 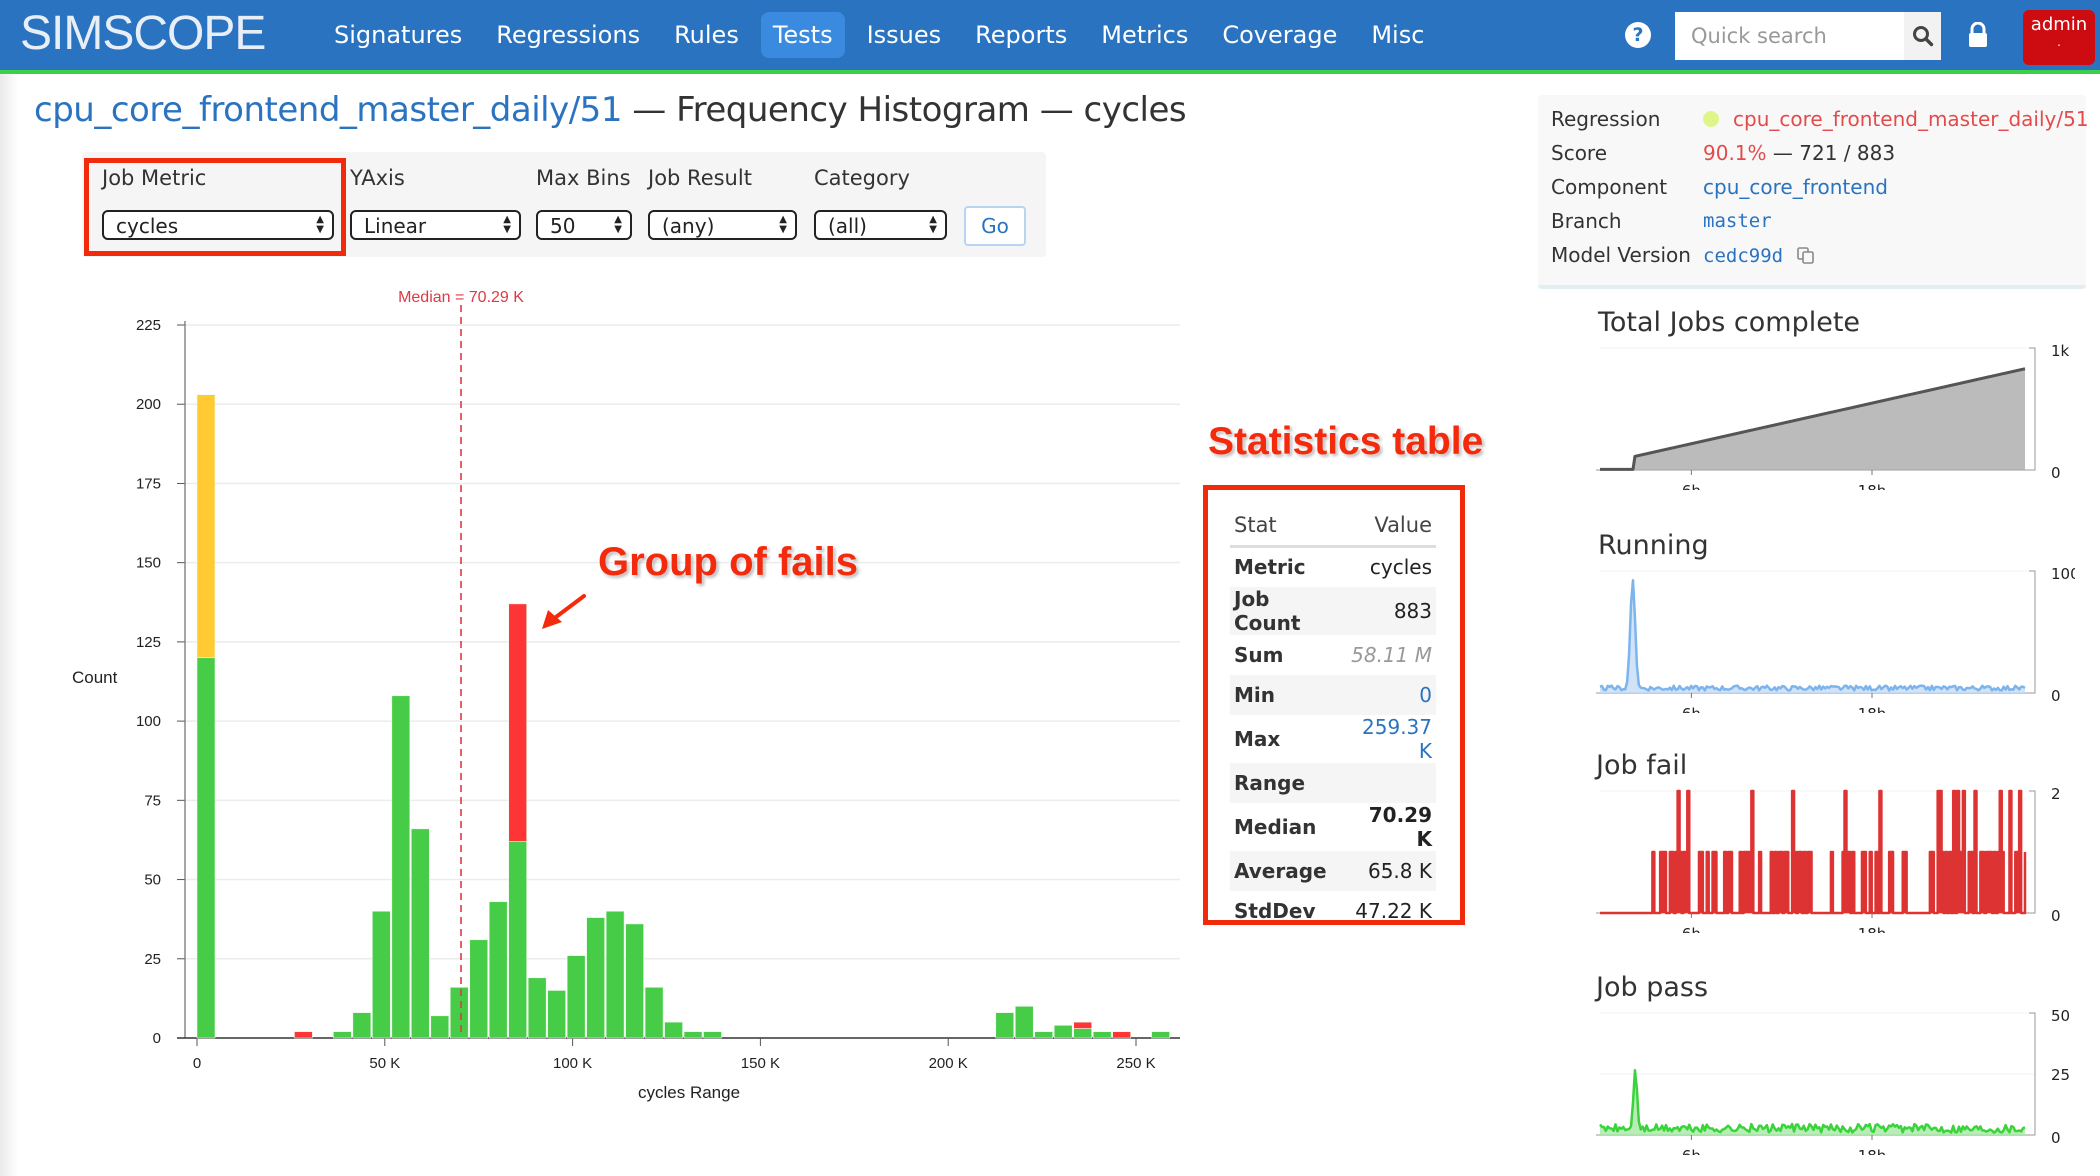 What do you see at coordinates (1333, 827) in the screenshot?
I see `stats-row: Median 70.29 K` at bounding box center [1333, 827].